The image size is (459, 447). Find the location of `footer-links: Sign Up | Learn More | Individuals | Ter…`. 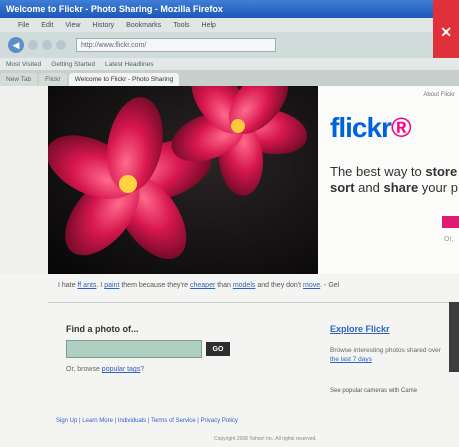

footer-links: Sign Up | Learn More | Individuals | Ter… is located at coordinates (147, 421).